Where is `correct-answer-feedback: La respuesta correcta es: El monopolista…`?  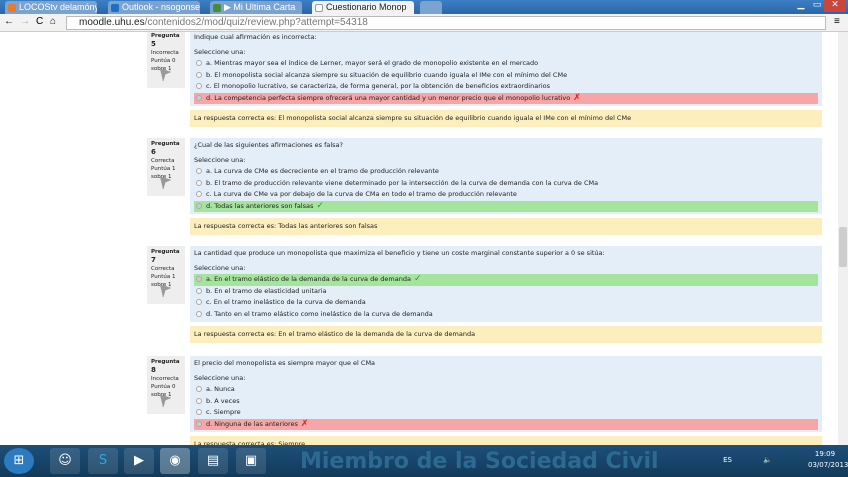
correct-answer-feedback: La respuesta correcta es: El monopolista… is located at coordinates (506, 118).